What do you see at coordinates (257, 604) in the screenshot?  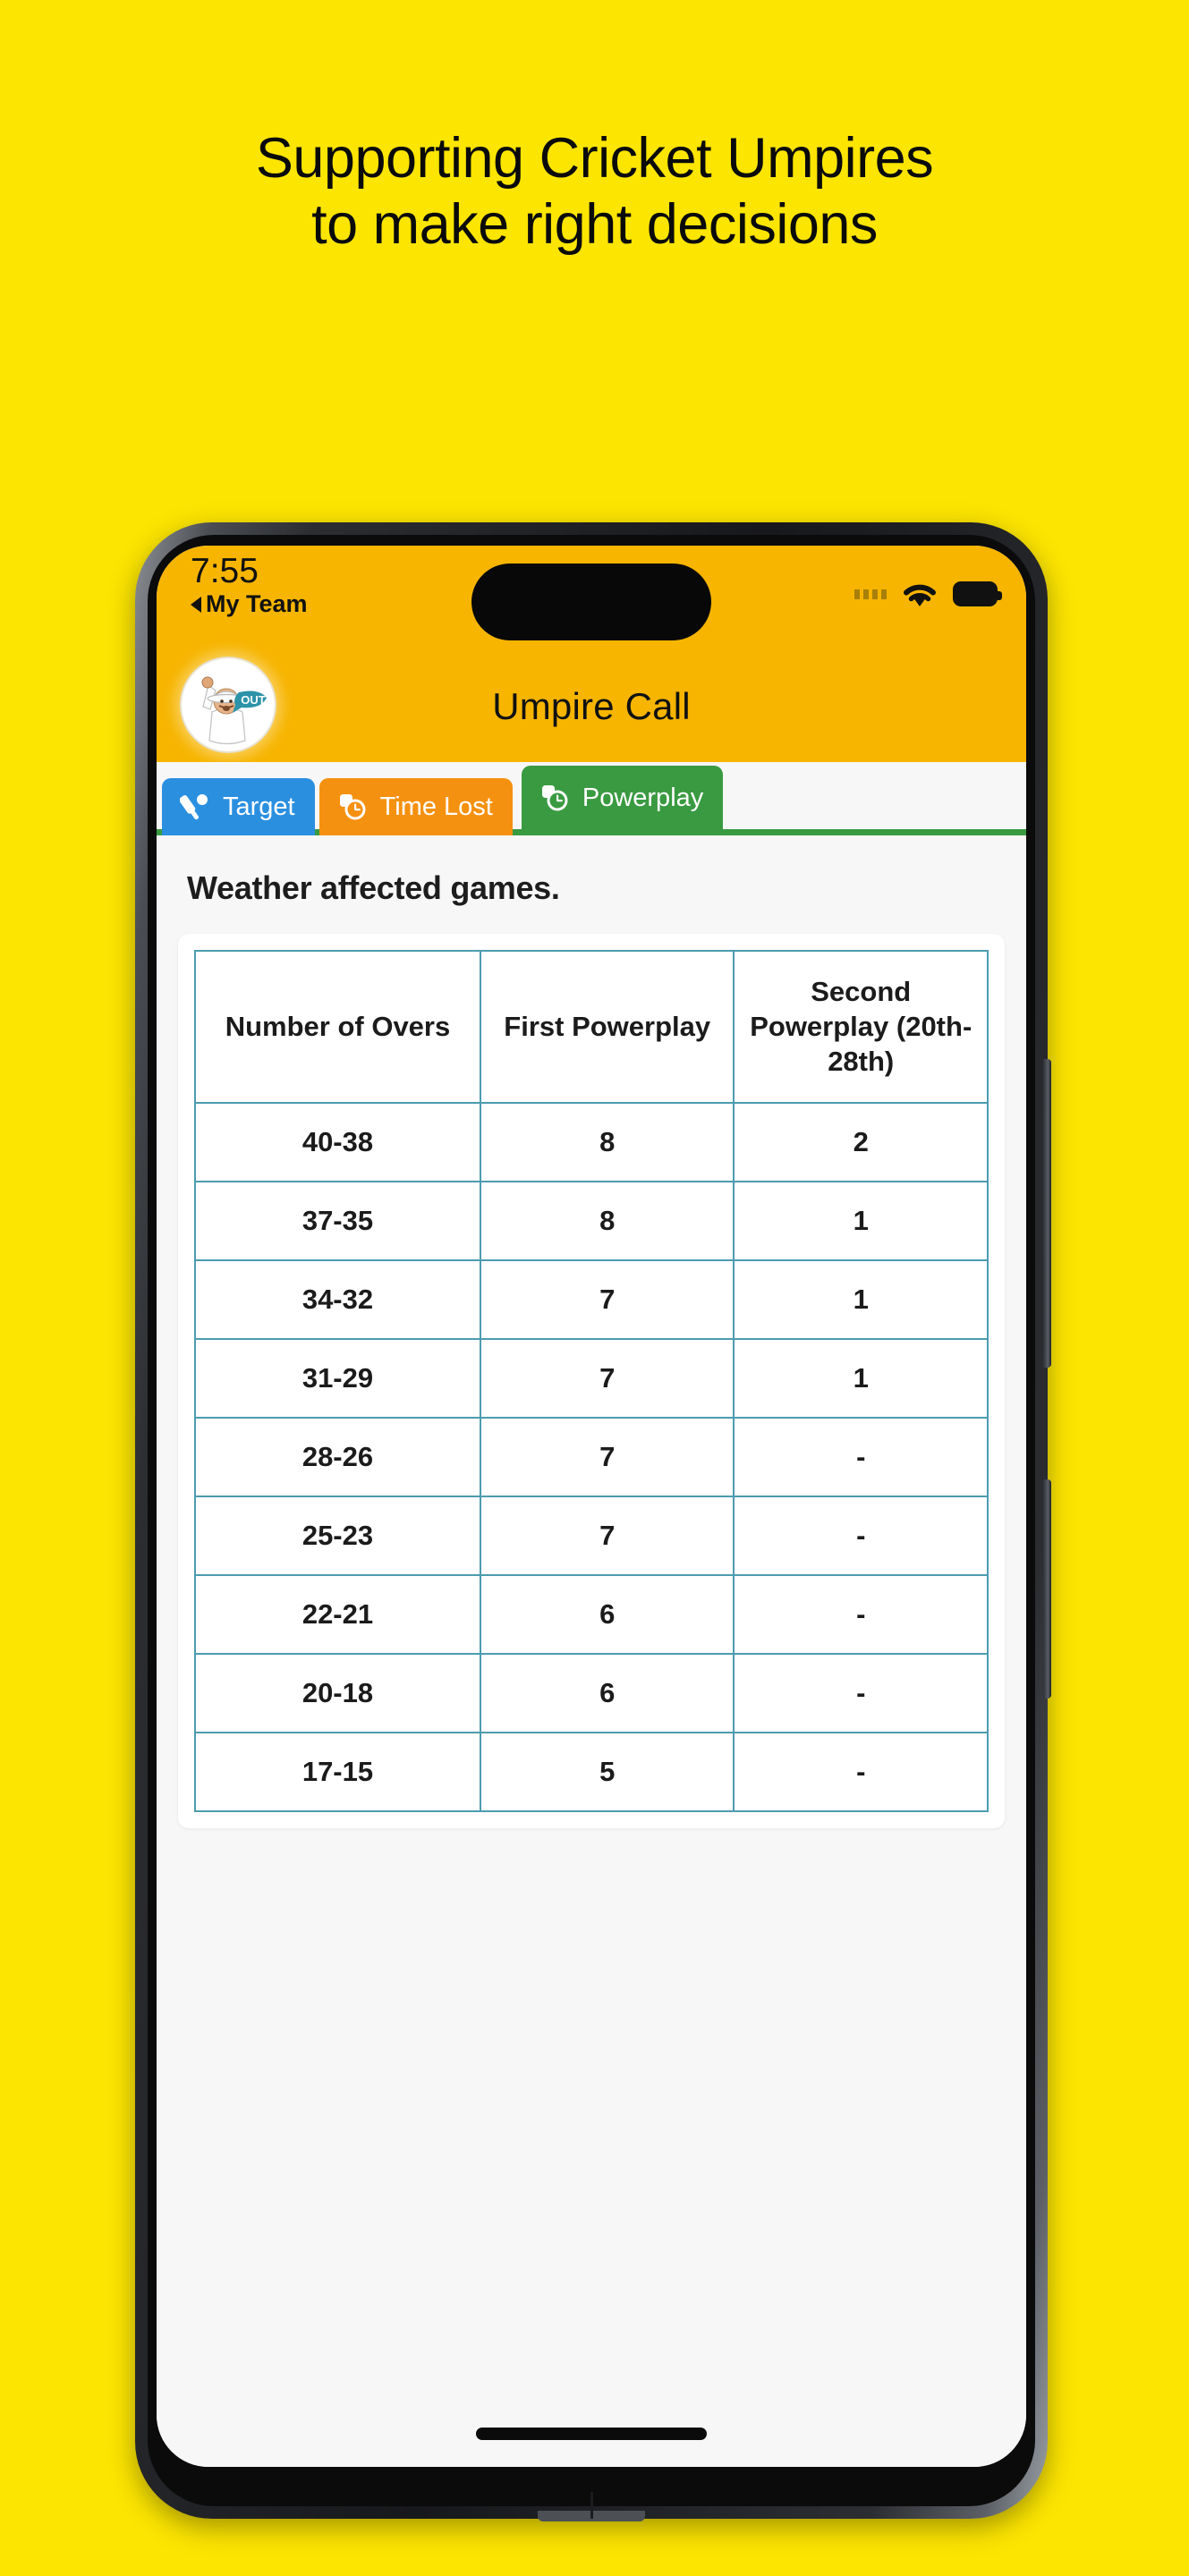 I see `back-label: My Team` at bounding box center [257, 604].